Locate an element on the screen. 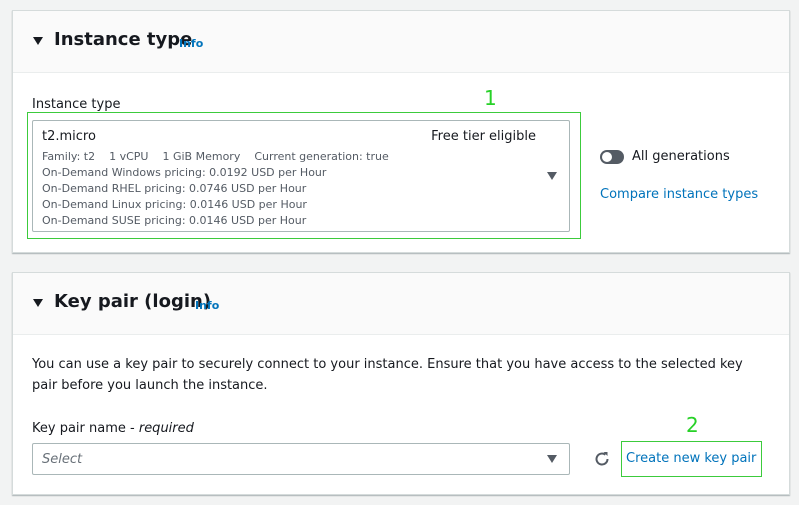  key-pair-select-placeholder: Select is located at coordinates (62, 459).